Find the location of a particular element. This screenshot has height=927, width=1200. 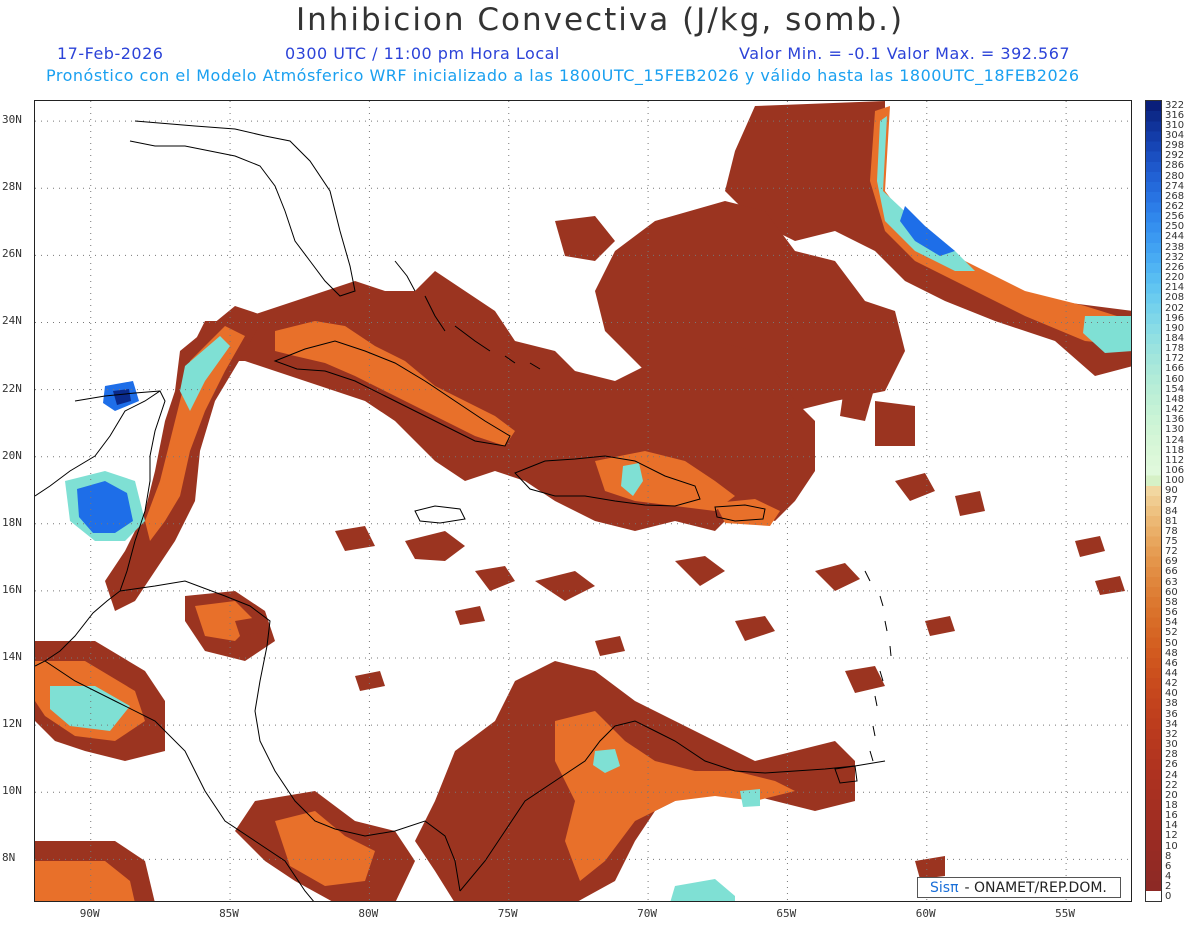

colorbar-tick-label: 124 is located at coordinates (1175, 440).